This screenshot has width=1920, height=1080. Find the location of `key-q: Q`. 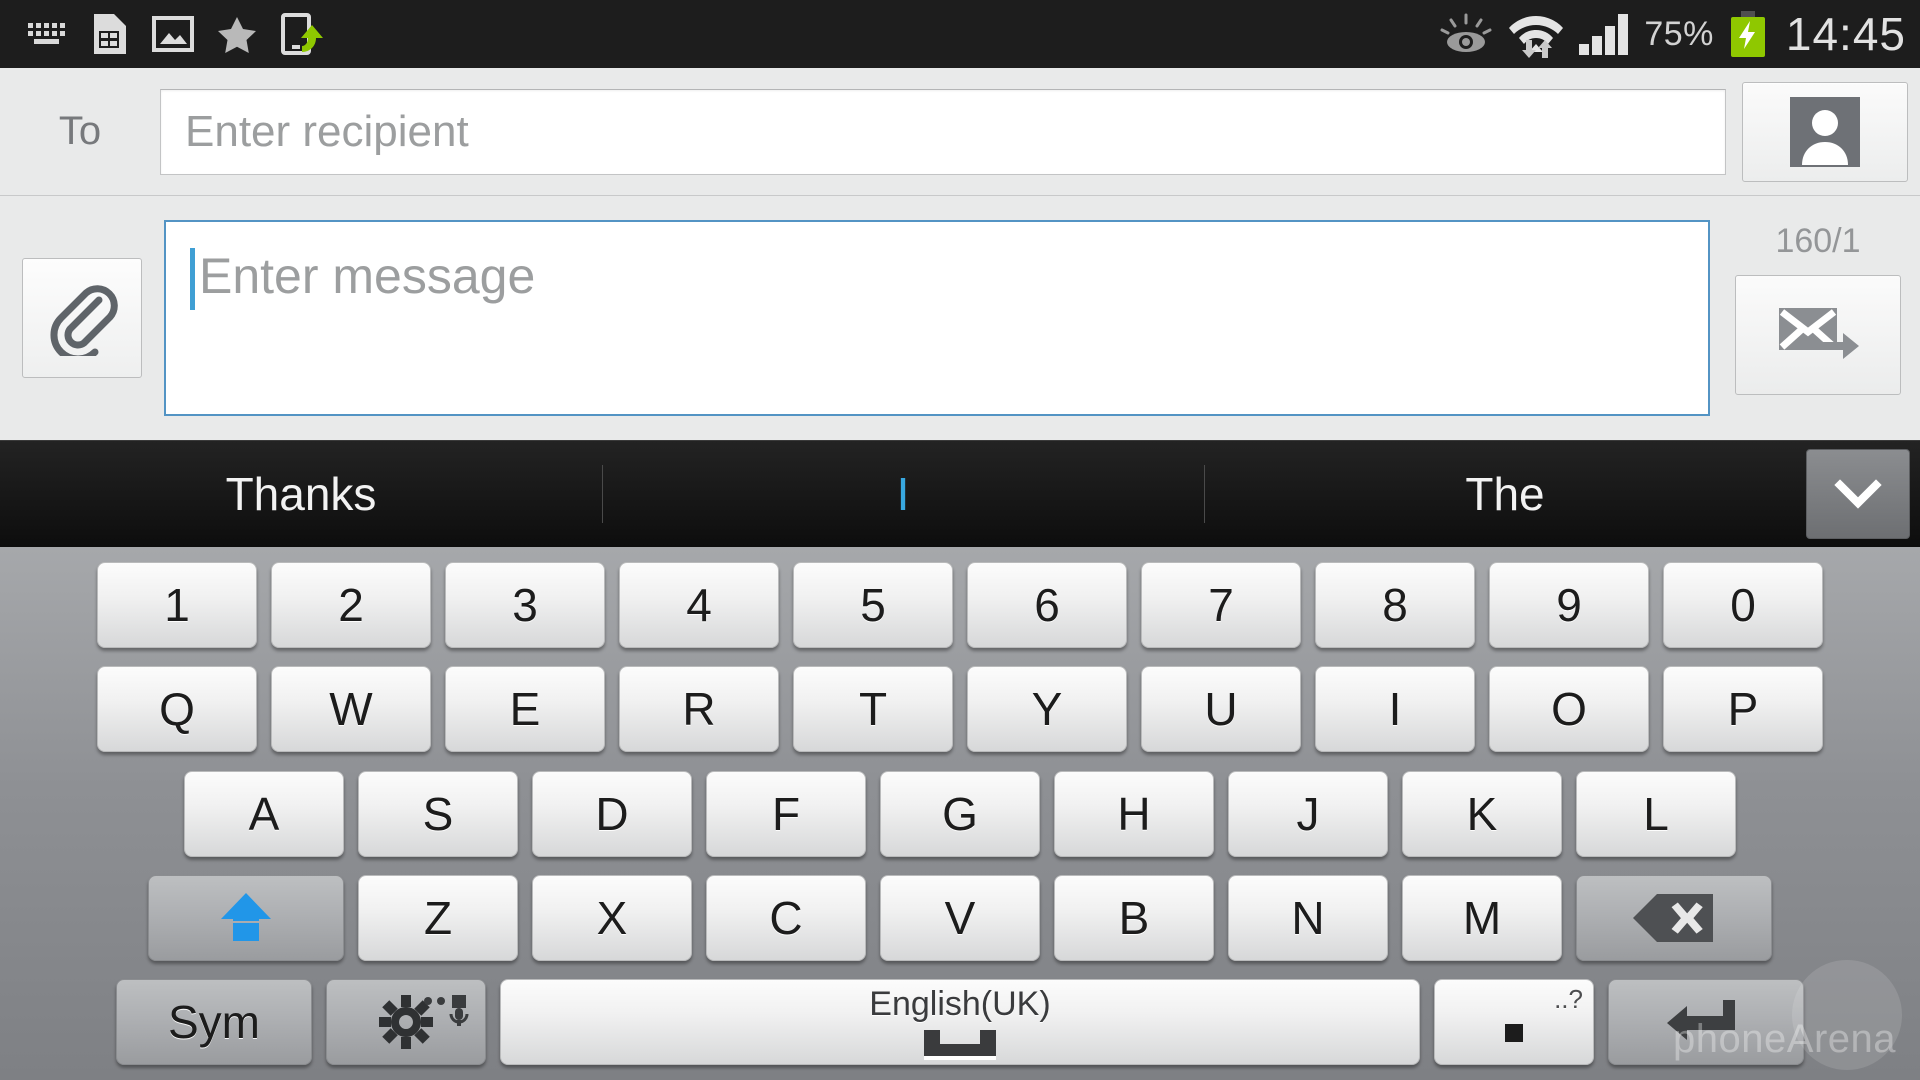

key-q: Q is located at coordinates (177, 709).